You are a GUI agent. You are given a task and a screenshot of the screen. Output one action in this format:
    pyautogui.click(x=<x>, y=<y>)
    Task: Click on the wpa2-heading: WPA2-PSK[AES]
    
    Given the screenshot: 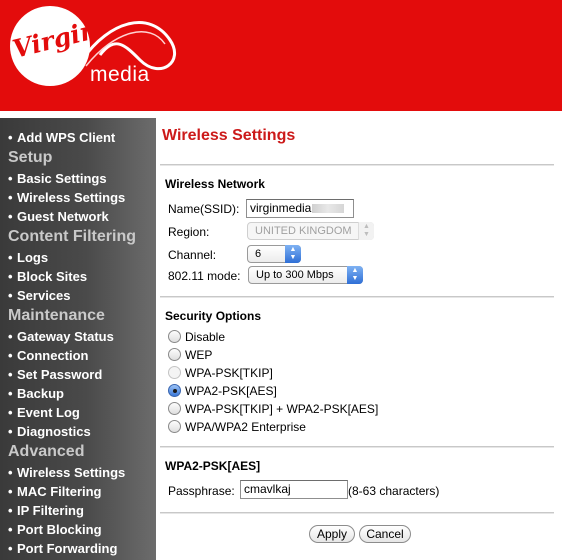 What is the action you would take?
    pyautogui.click(x=213, y=466)
    